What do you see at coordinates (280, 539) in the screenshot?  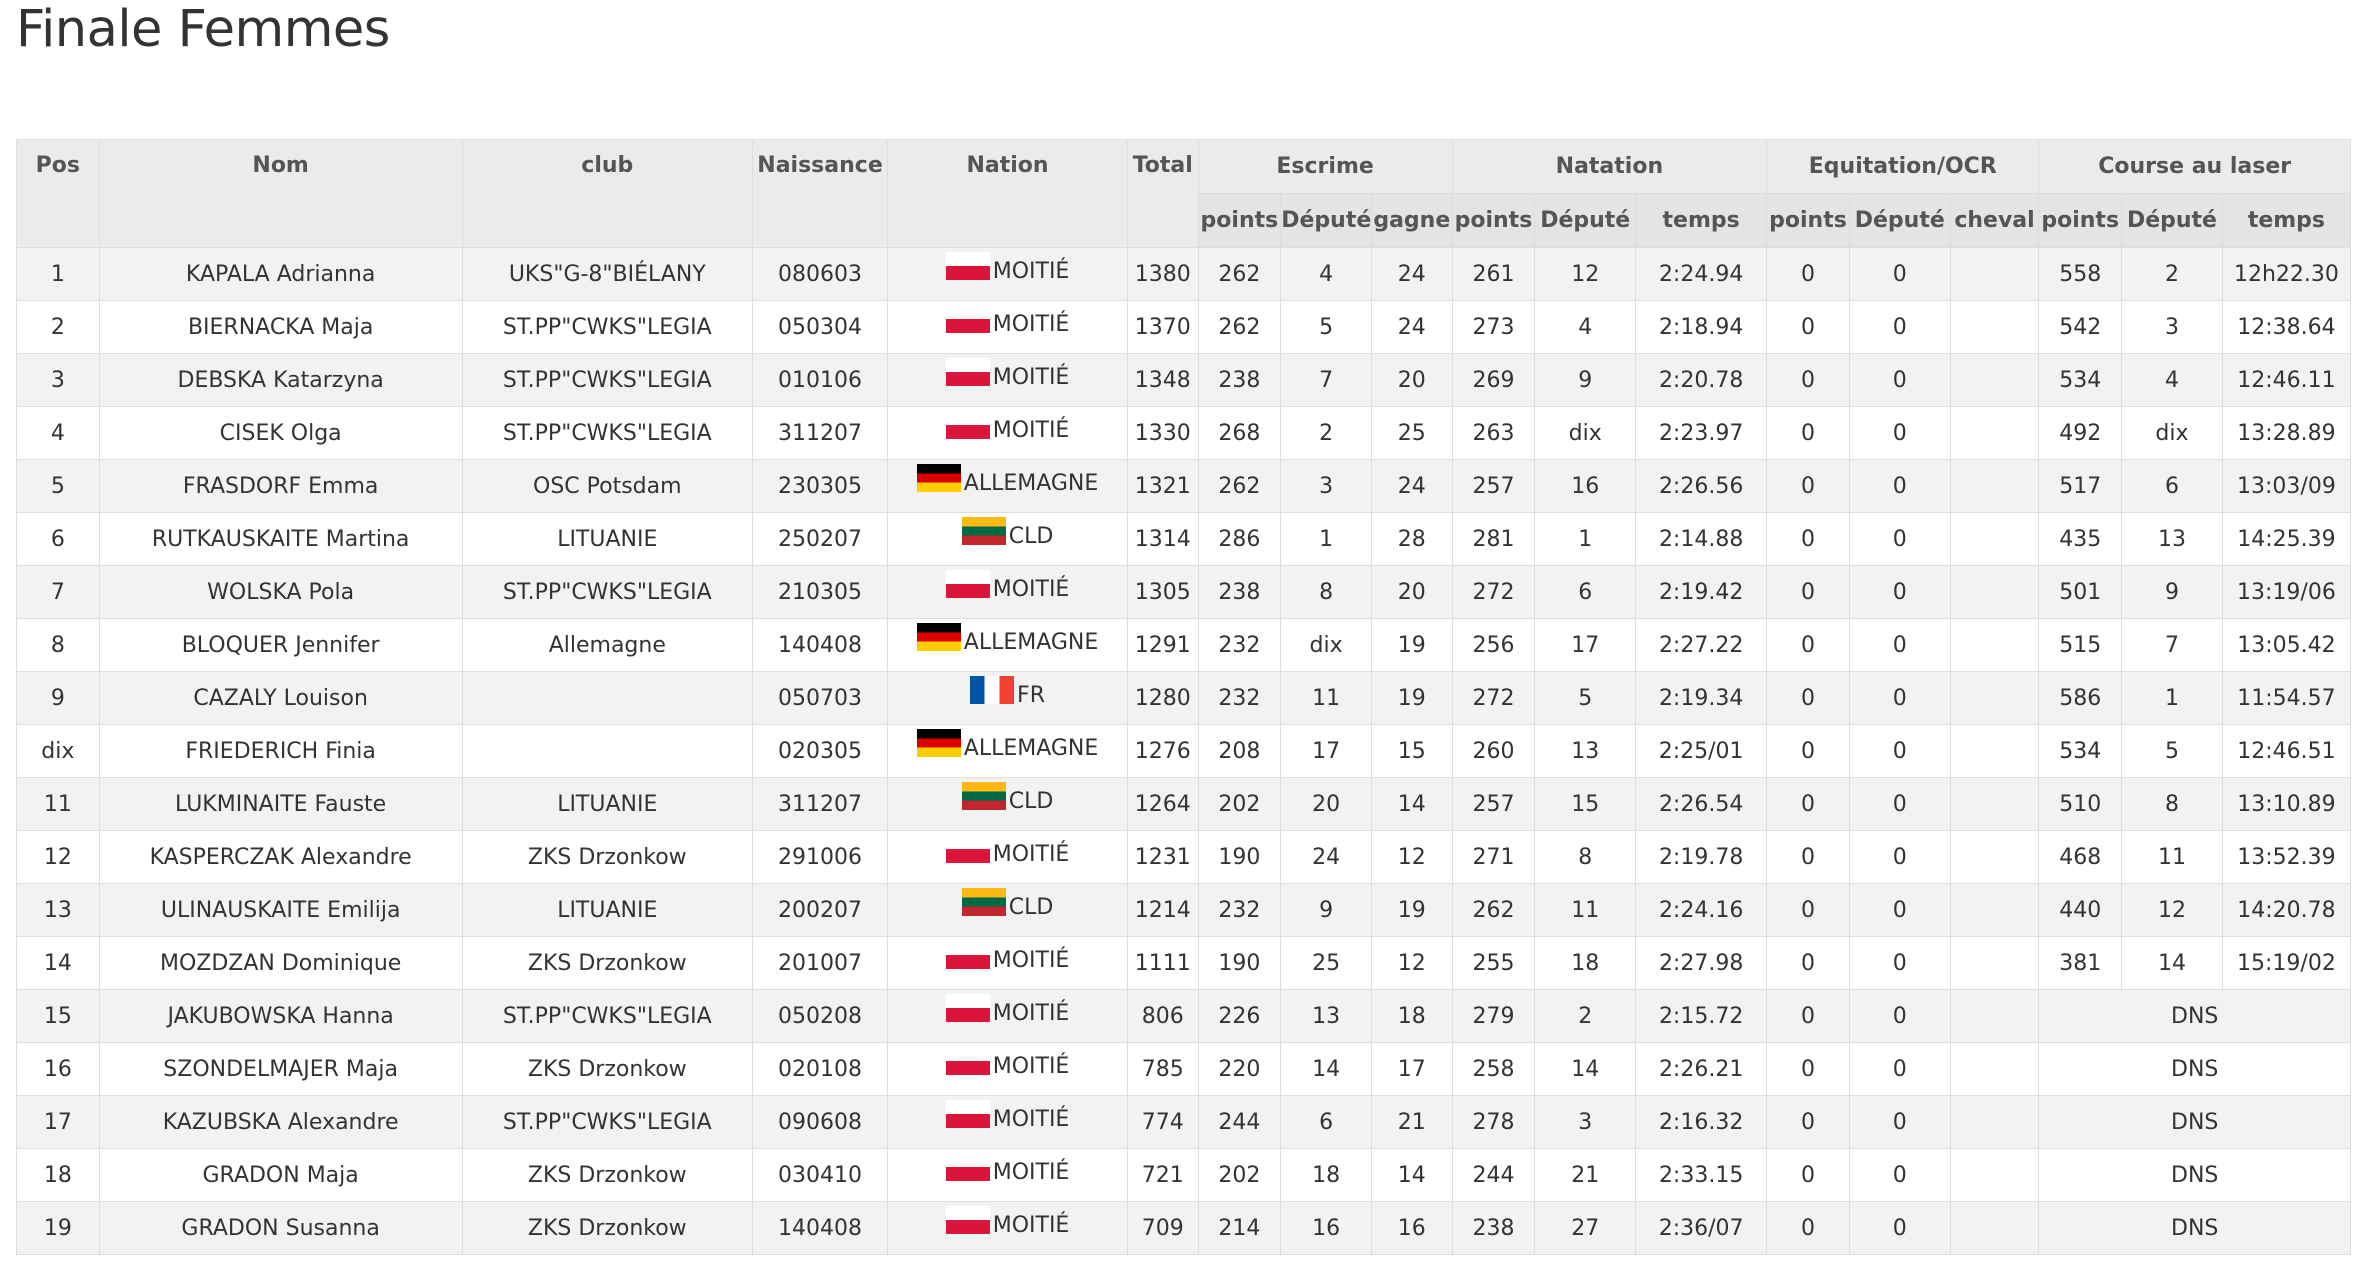 I see `nom-cell: RUTKAUSKAITE Martina` at bounding box center [280, 539].